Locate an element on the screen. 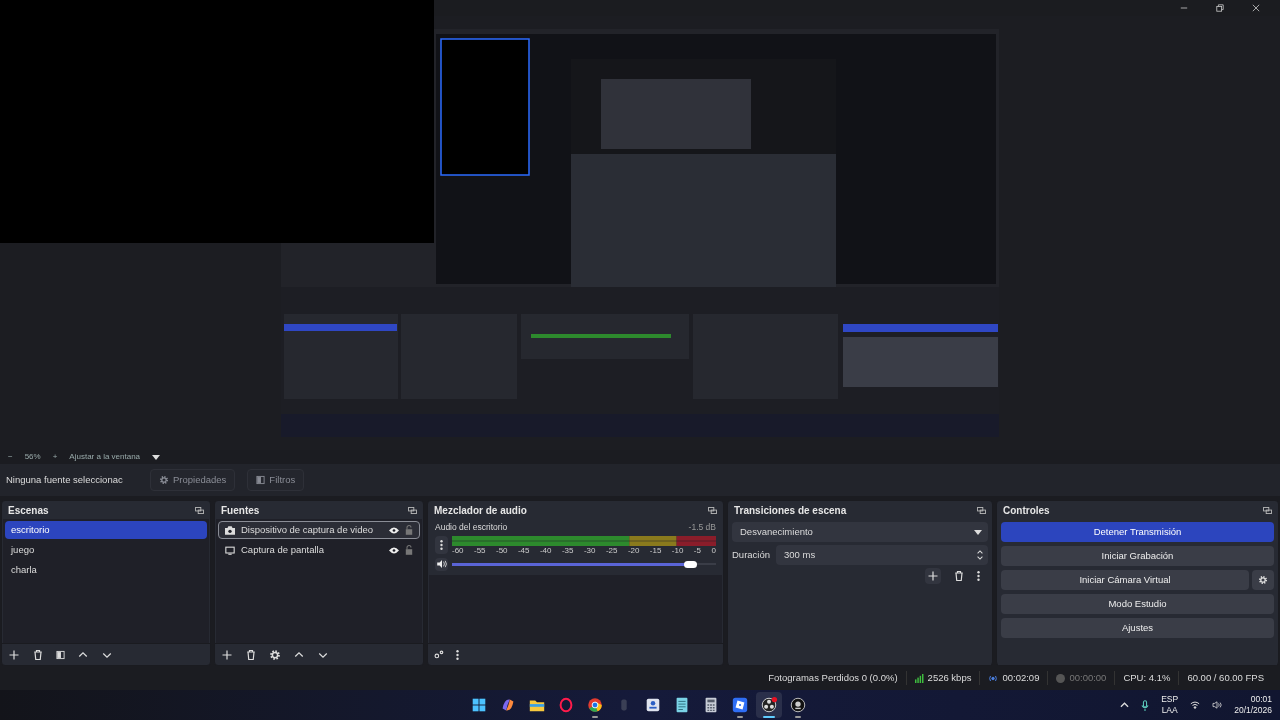  channel-name: Audio del escritorio is located at coordinates (471, 527).